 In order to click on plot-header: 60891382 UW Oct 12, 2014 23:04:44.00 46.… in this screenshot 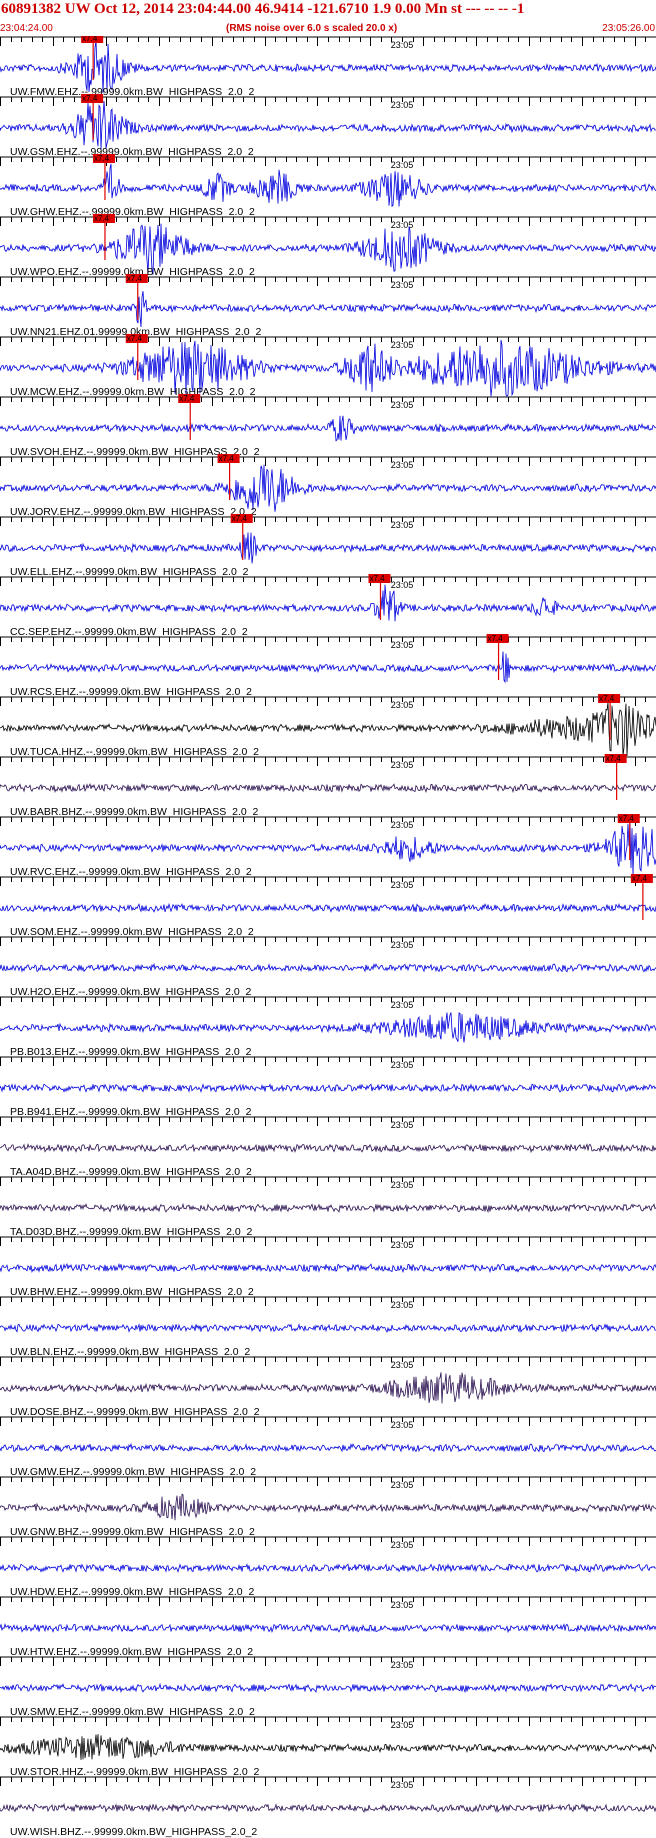, I will do `click(328, 18)`.